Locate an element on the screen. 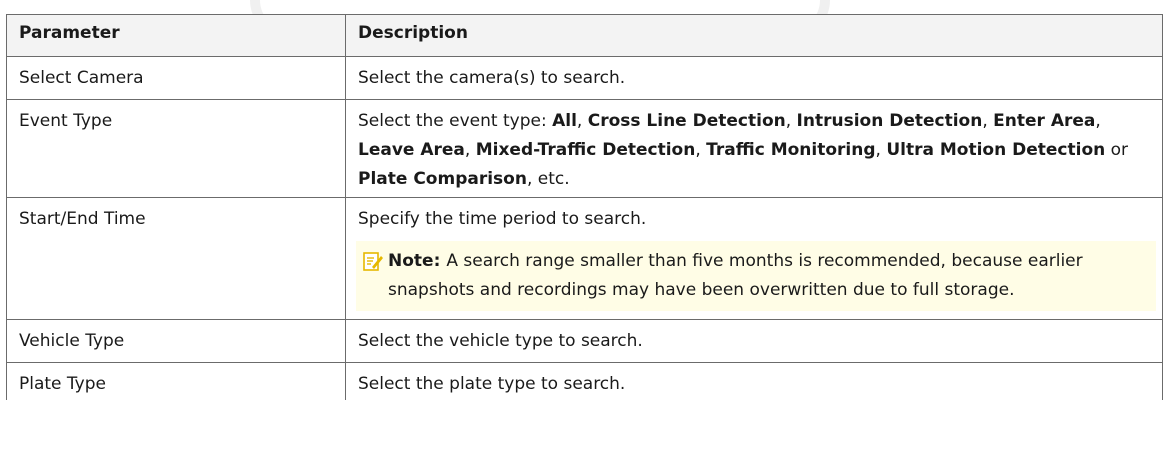  header-description: Description is located at coordinates (754, 35).